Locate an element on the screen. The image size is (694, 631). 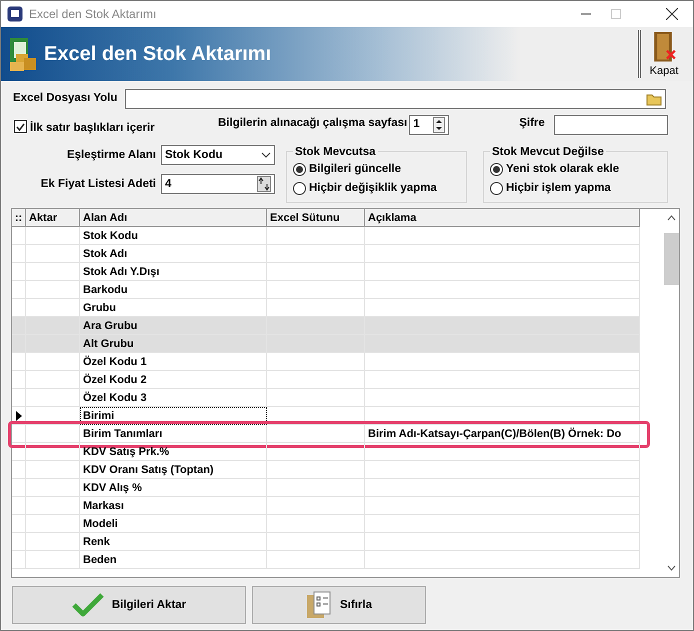
table-cell: Alt Grubu is located at coordinates (173, 344).